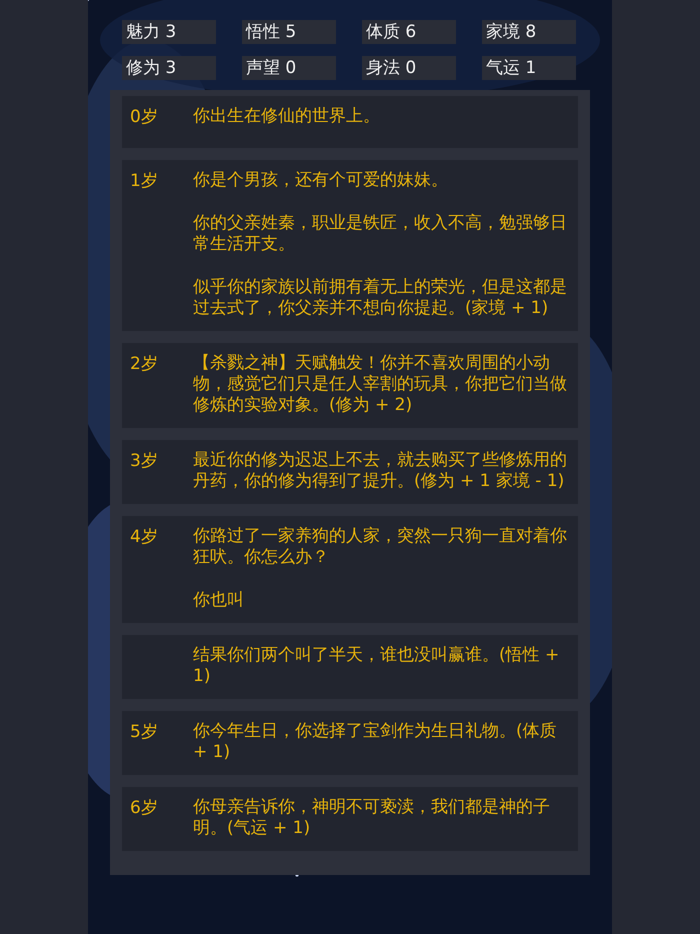 This screenshot has height=934, width=700. I want to click on age-label: 2岁, so click(144, 364).